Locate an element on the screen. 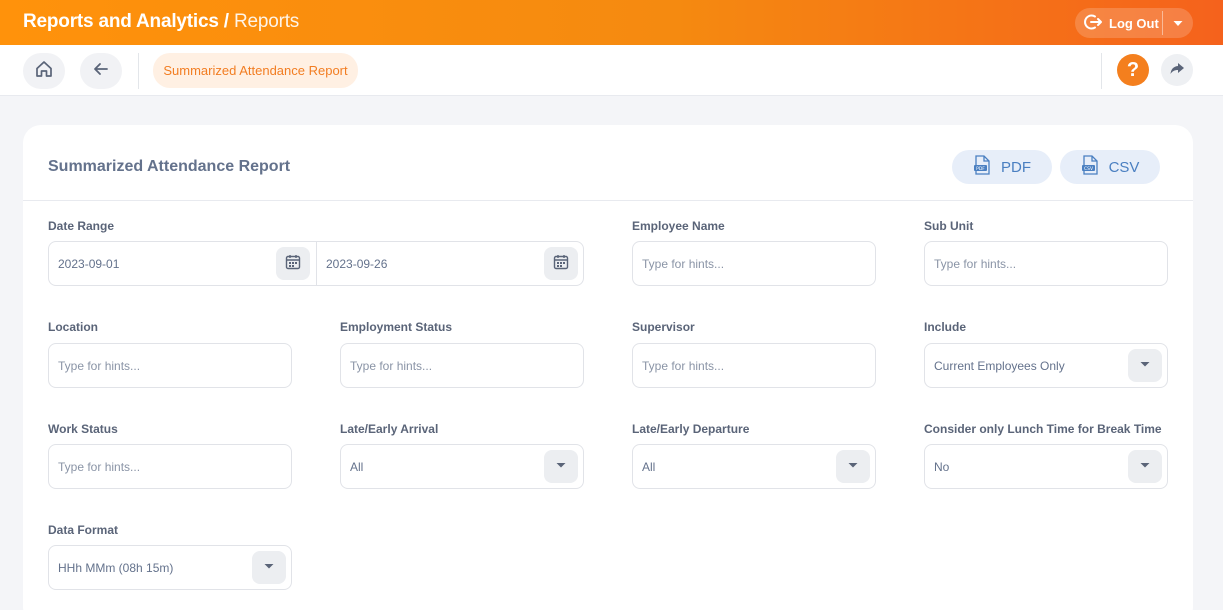 The image size is (1223, 610). include-dropdown-toggle is located at coordinates (1145, 365).